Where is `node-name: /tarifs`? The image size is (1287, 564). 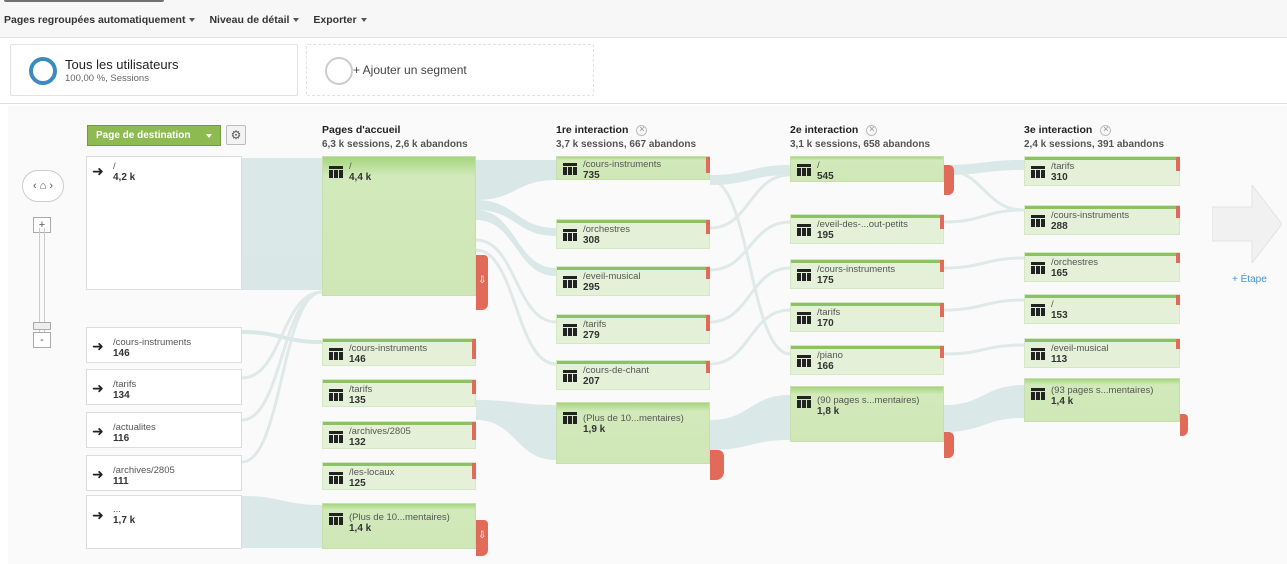
node-name: /tarifs is located at coordinates (361, 389).